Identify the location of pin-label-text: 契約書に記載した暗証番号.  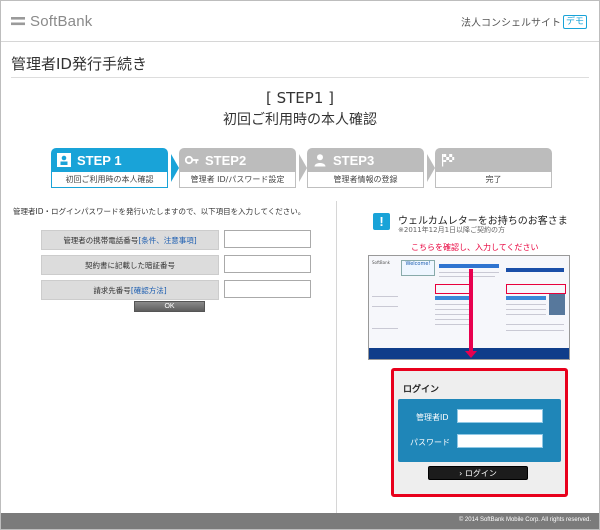
(130, 265).